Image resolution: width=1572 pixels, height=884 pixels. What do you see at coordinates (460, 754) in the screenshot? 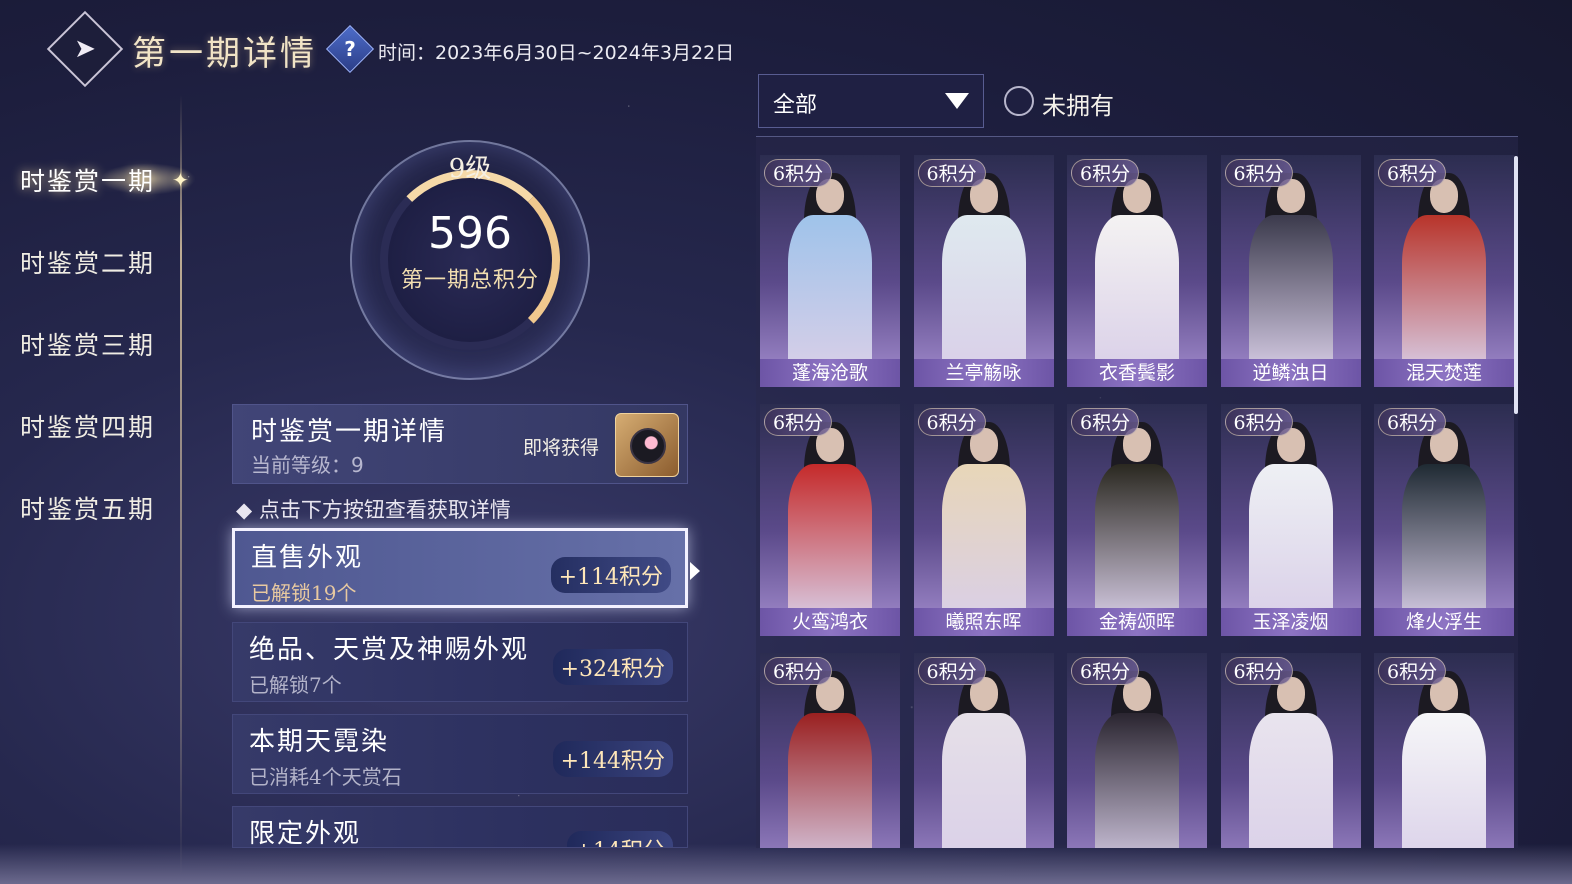
I see `category-dye: 本期天霓染 已消耗4个天赏石 +144积分` at bounding box center [460, 754].